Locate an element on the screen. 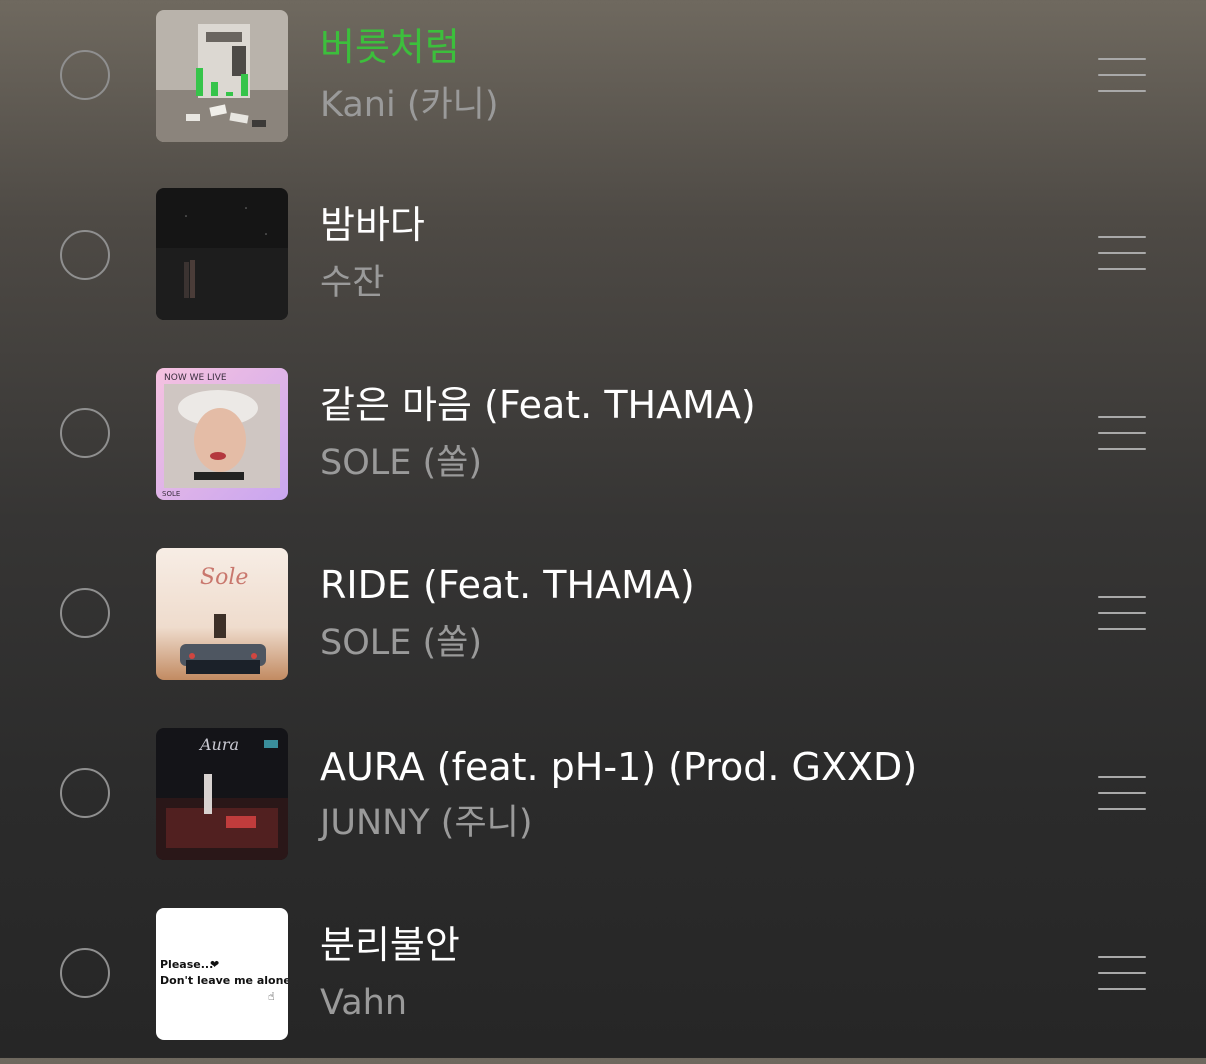 Image resolution: width=1206 pixels, height=1064 pixels. track-title: 같은 마음 (Feat. THAMA) is located at coordinates (538, 405).